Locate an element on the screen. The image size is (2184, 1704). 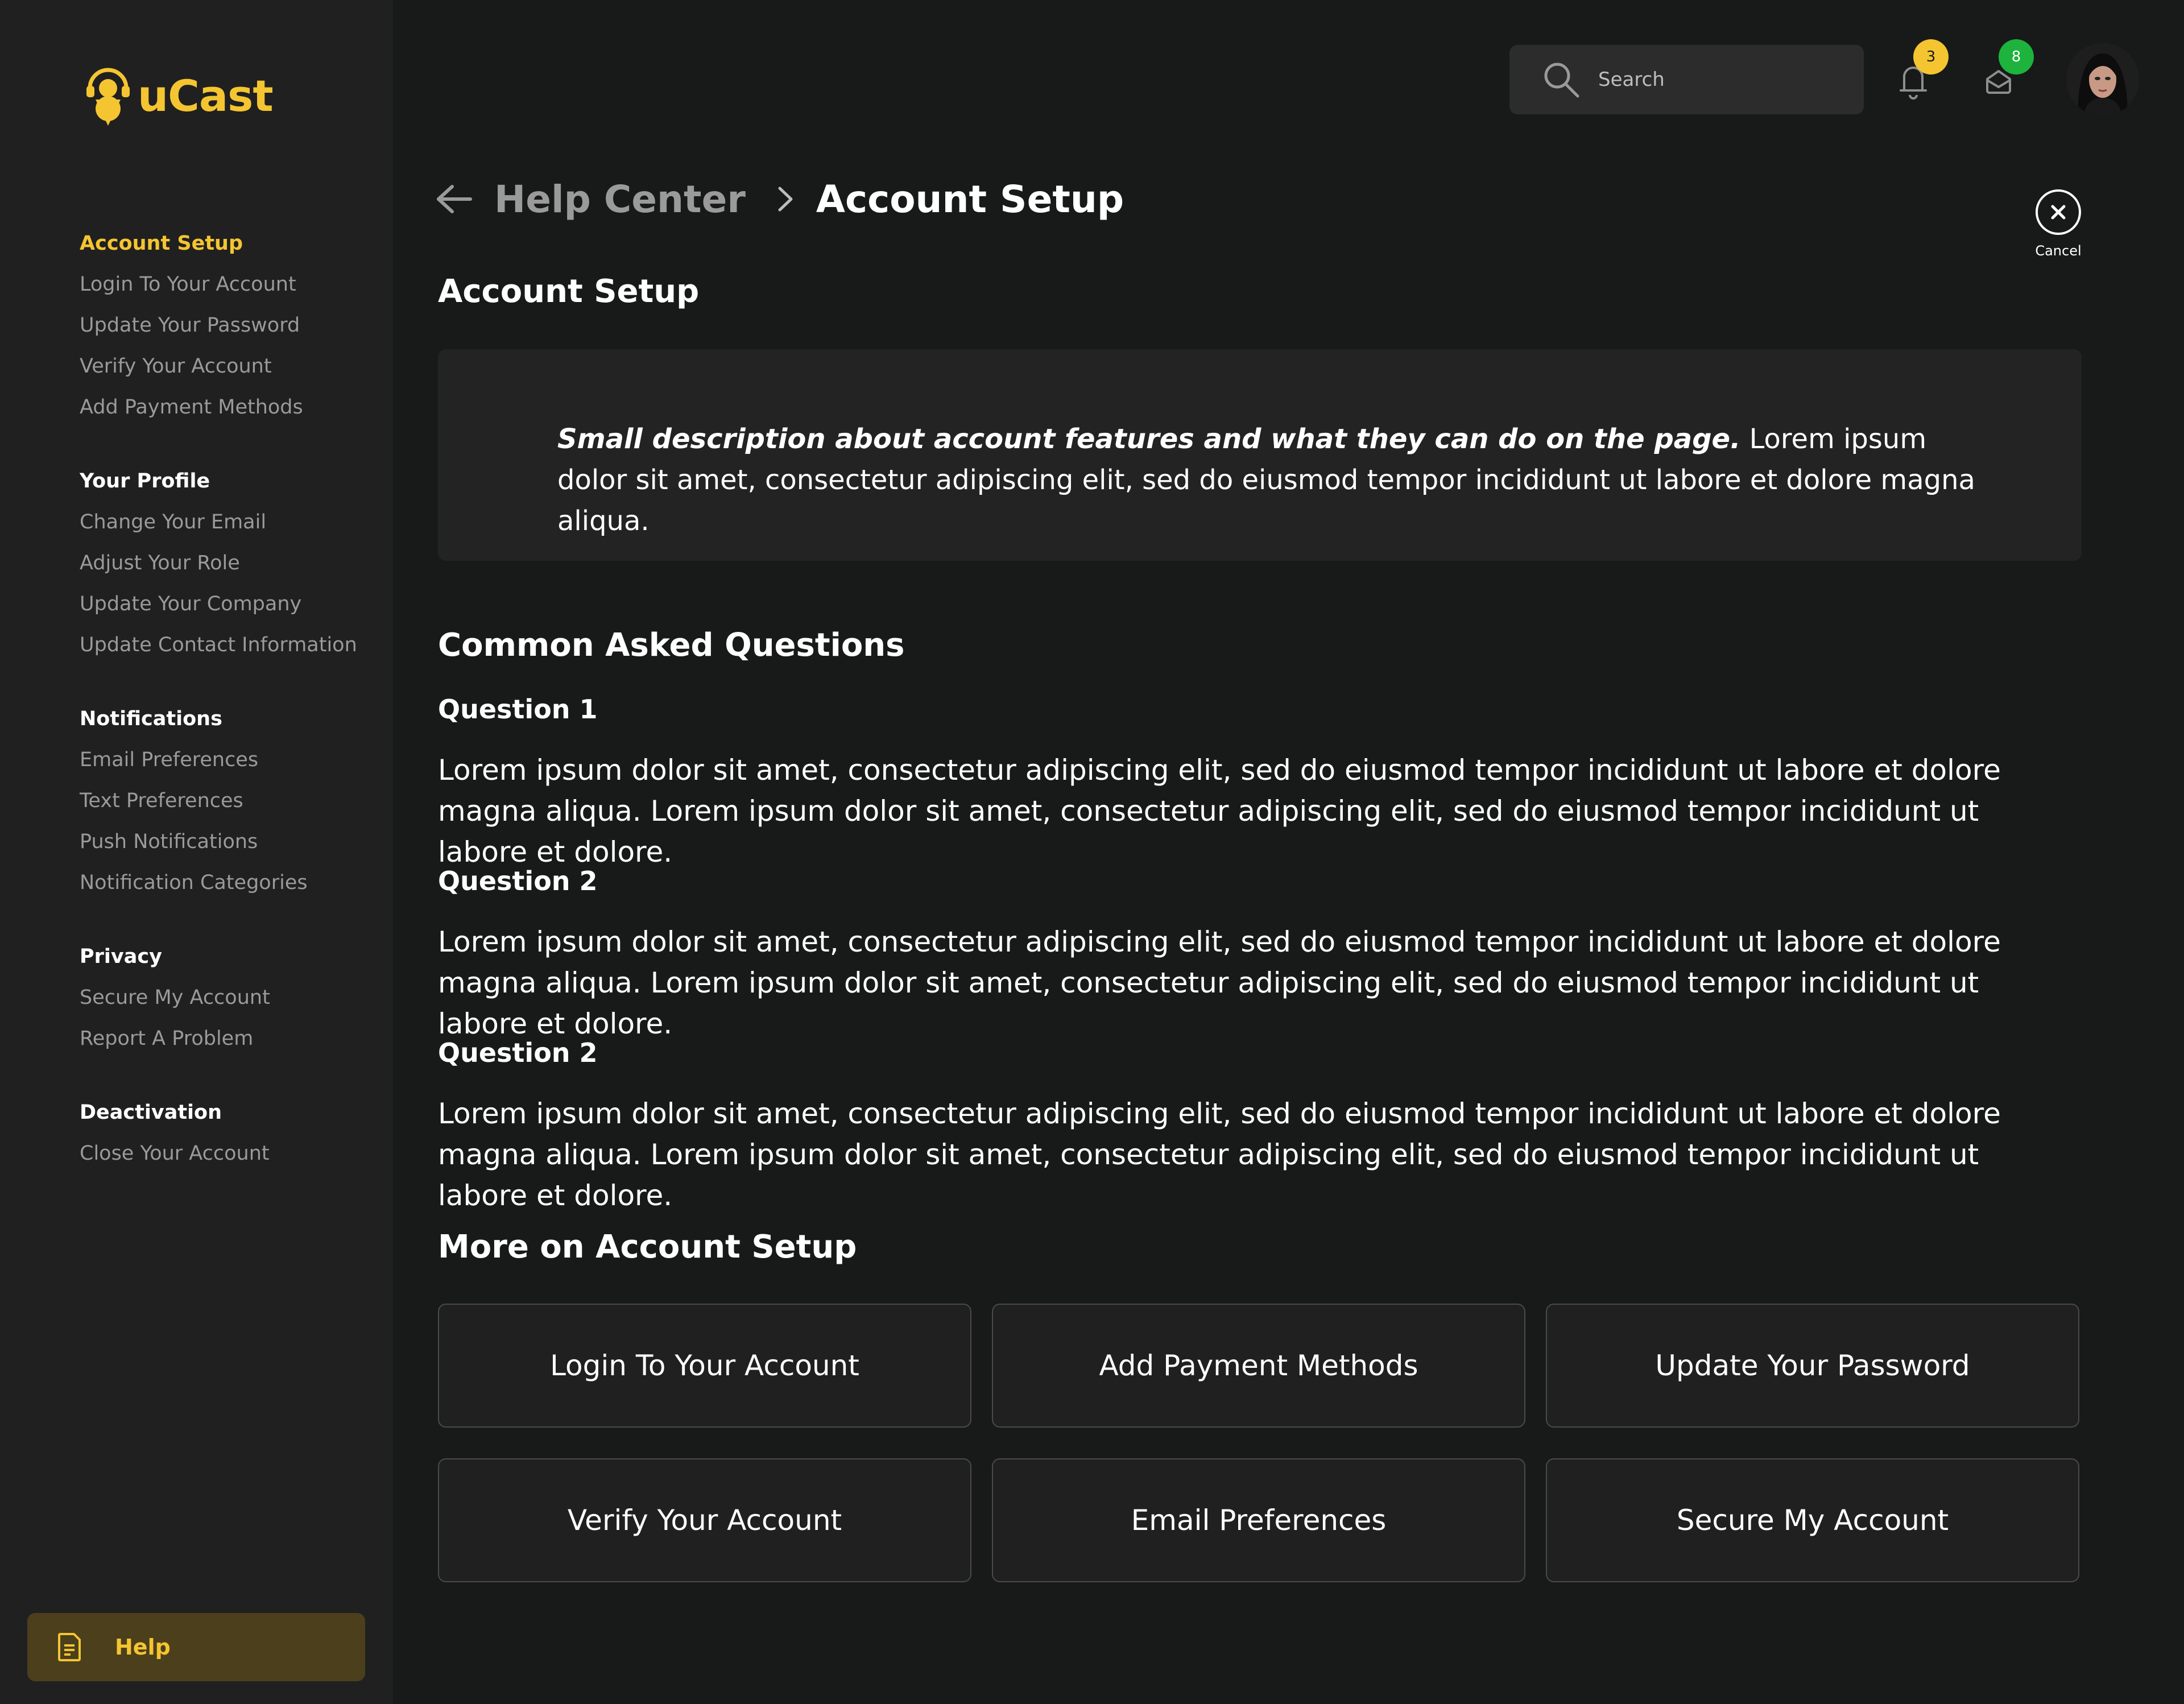
link-card-email: Email Preferences is located at coordinates (1258, 1520).